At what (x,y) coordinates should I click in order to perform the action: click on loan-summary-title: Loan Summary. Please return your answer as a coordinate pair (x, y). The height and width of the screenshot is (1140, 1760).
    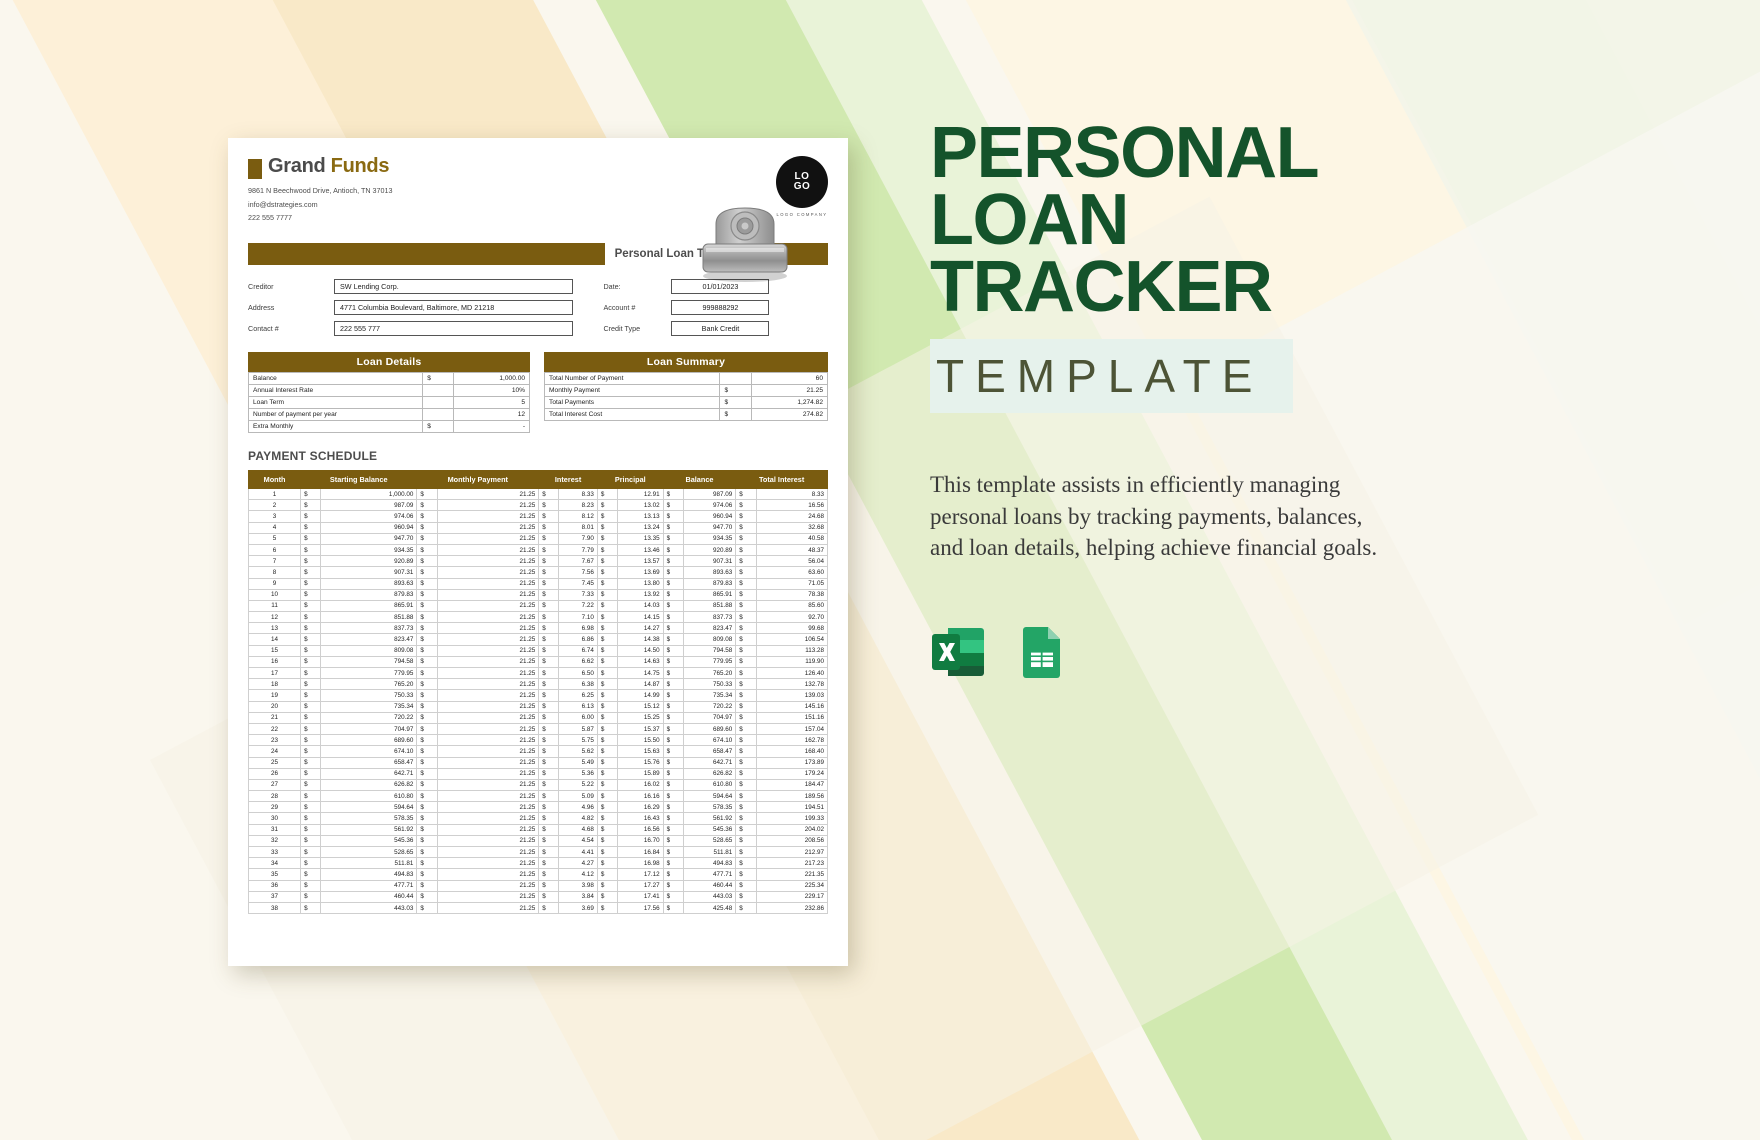
    Looking at the image, I should click on (686, 362).